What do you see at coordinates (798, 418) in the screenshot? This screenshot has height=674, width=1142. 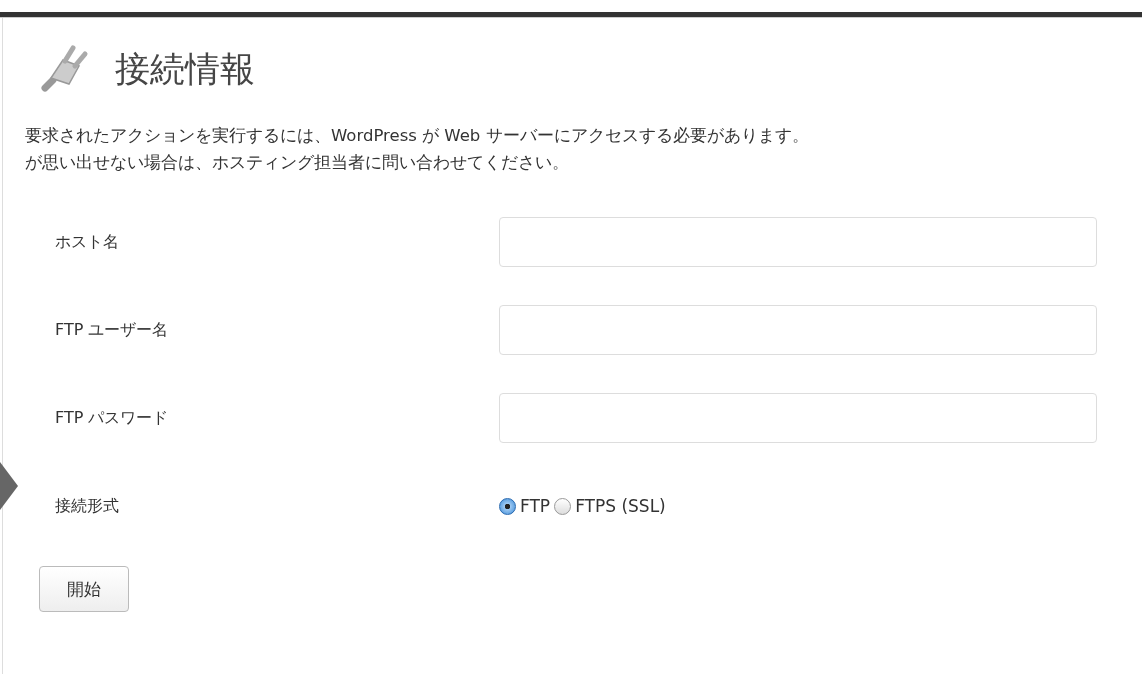 I see `password-field` at bounding box center [798, 418].